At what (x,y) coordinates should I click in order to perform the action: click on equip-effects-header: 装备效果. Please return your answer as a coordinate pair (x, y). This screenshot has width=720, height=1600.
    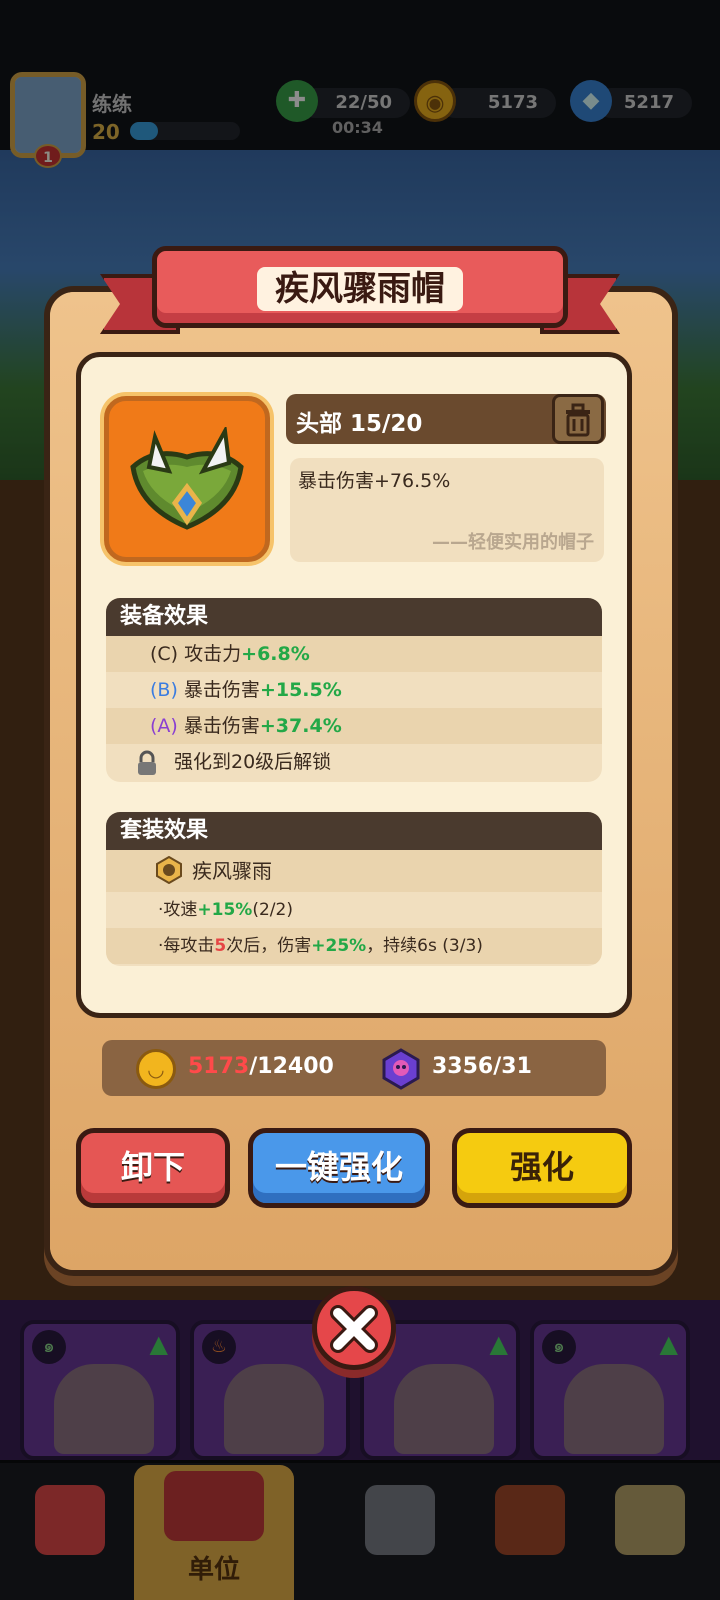
    Looking at the image, I should click on (354, 617).